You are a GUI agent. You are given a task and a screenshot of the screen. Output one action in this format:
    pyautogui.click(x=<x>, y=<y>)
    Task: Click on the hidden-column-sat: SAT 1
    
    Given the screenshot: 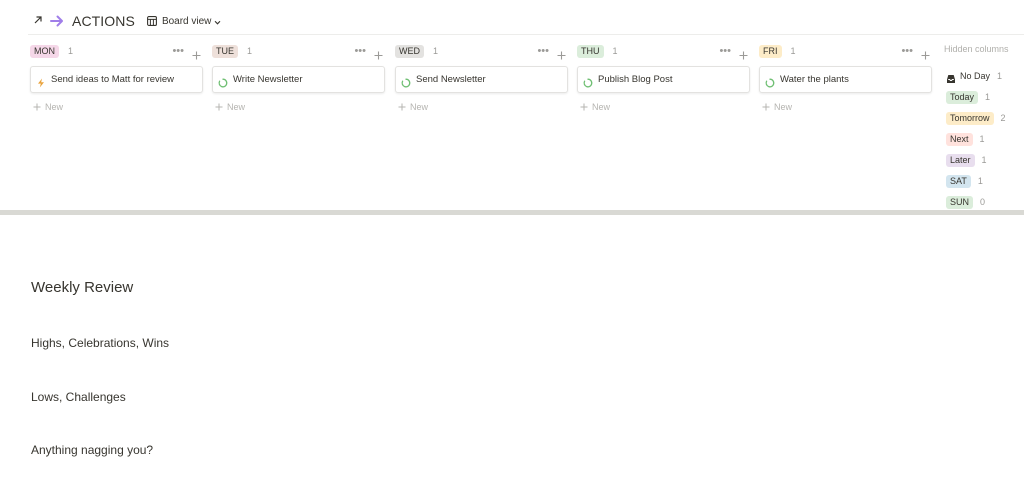 What is the action you would take?
    pyautogui.click(x=964, y=181)
    